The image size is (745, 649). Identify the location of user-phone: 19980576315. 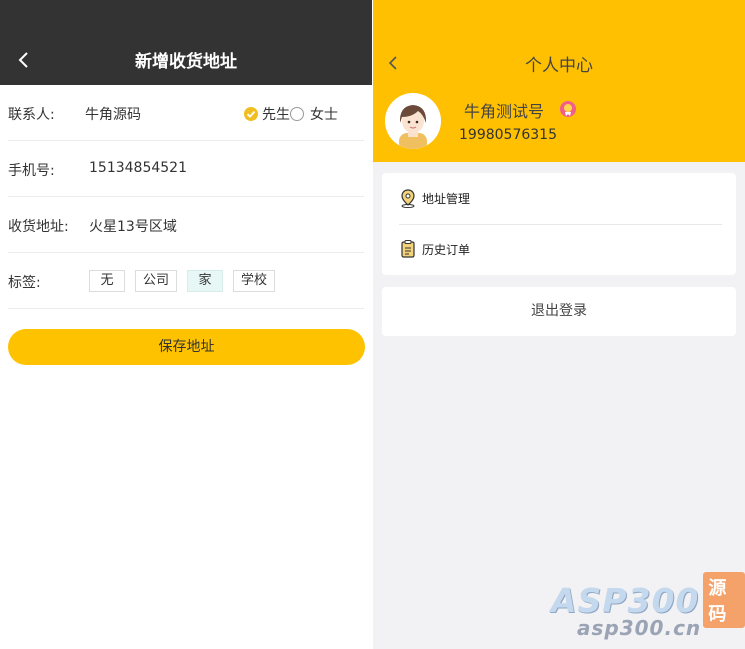
(508, 135).